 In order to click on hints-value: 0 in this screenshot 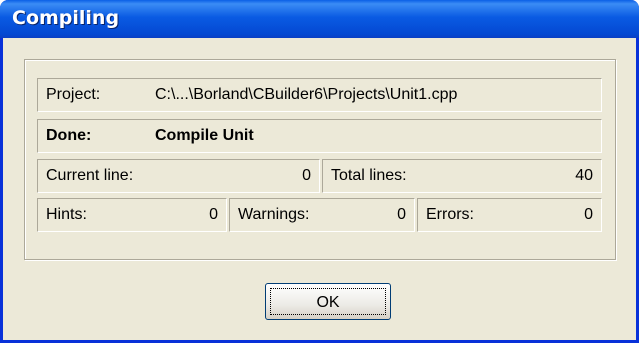, I will do `click(213, 214)`.